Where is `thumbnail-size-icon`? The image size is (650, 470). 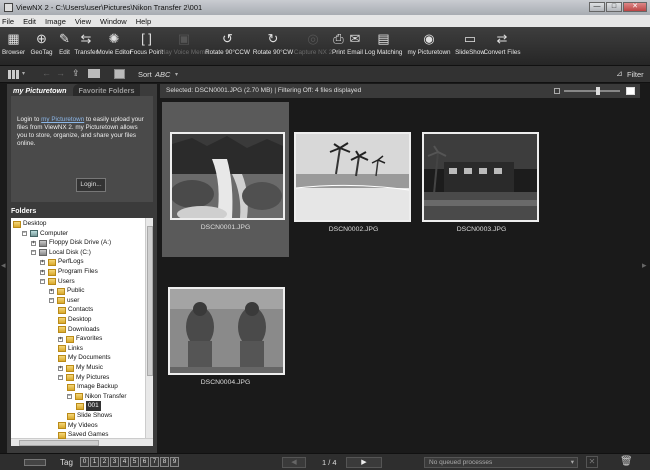 thumbnail-size-icon is located at coordinates (119, 74).